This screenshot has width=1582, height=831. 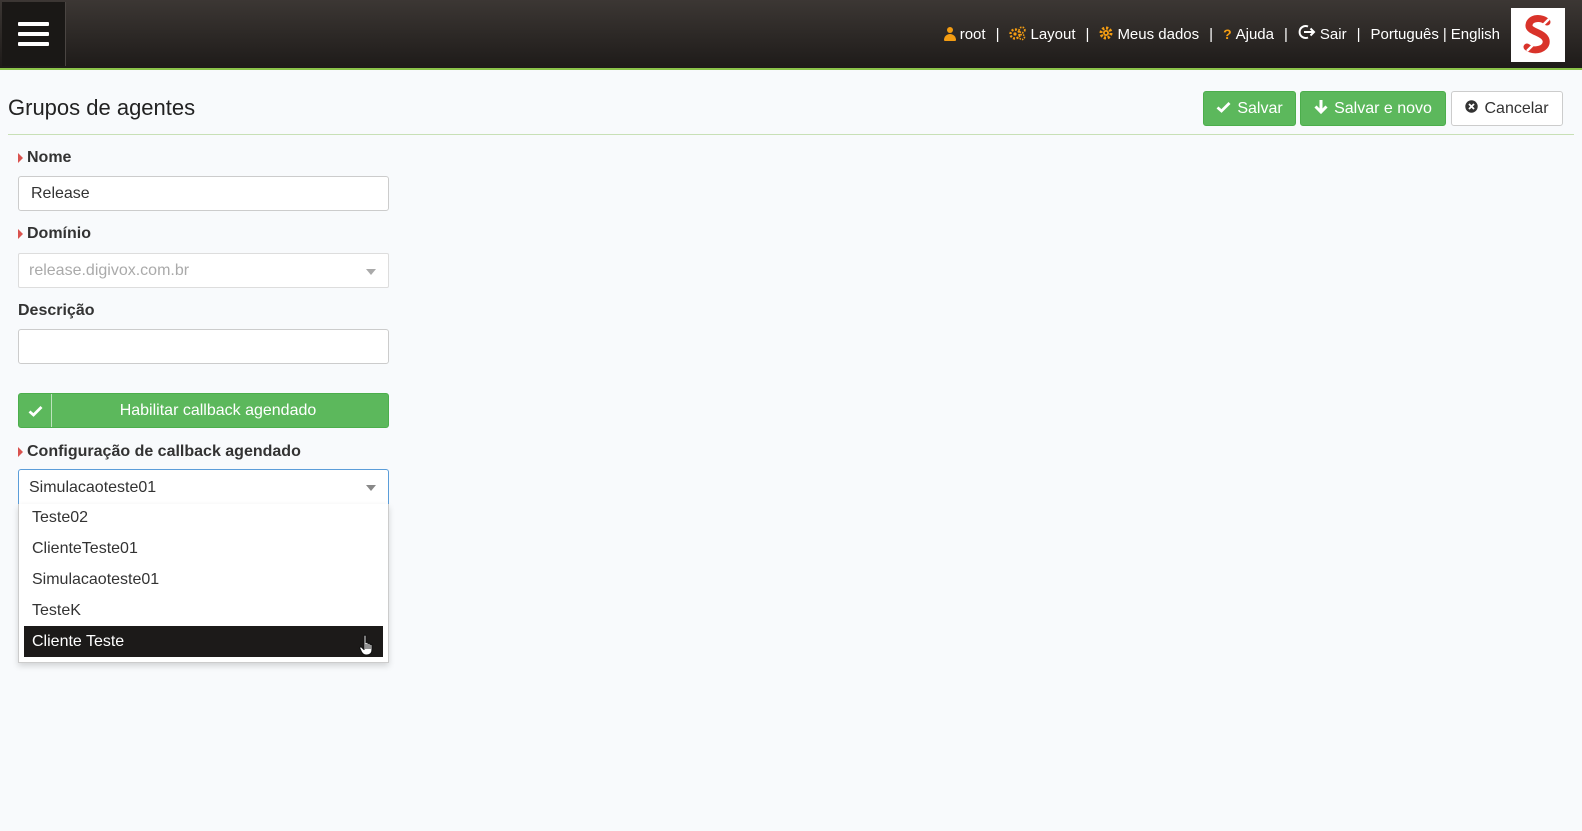 What do you see at coordinates (1053, 34) in the screenshot?
I see `layout-label: Layout` at bounding box center [1053, 34].